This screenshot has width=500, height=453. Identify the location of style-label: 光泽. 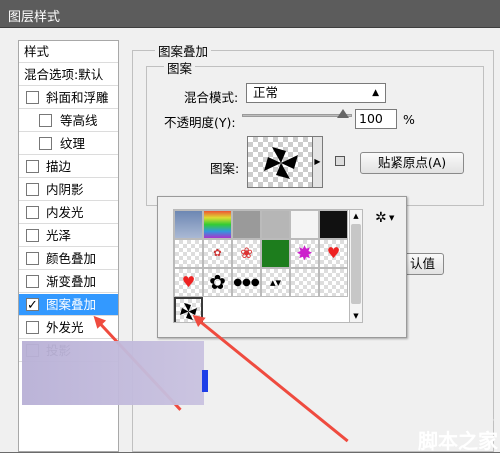
(59, 235).